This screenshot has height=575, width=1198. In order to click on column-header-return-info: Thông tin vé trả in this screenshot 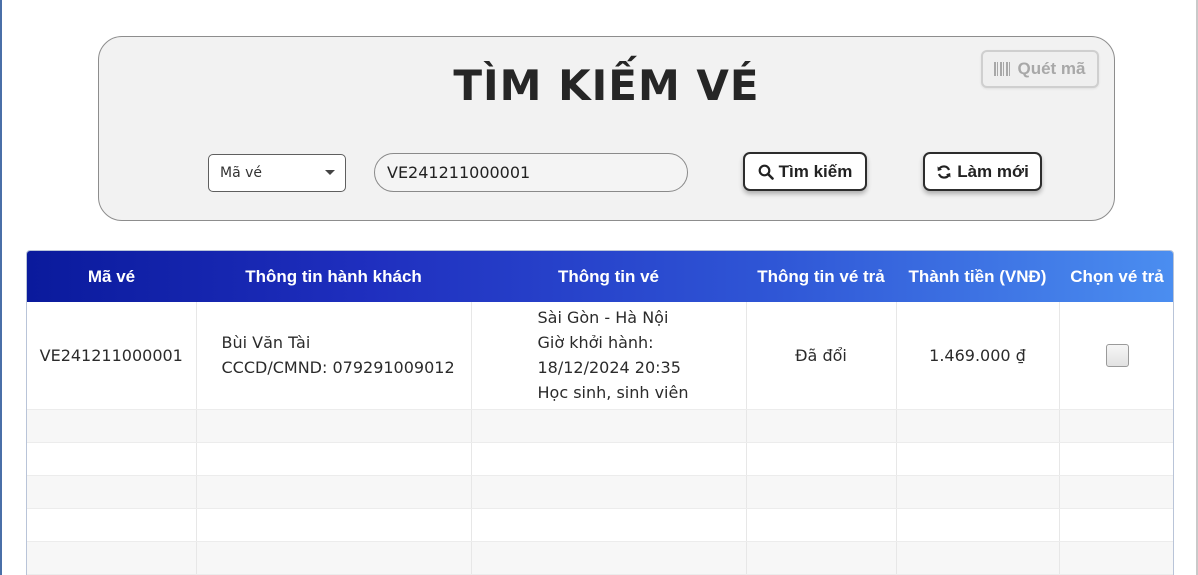, I will do `click(821, 276)`.